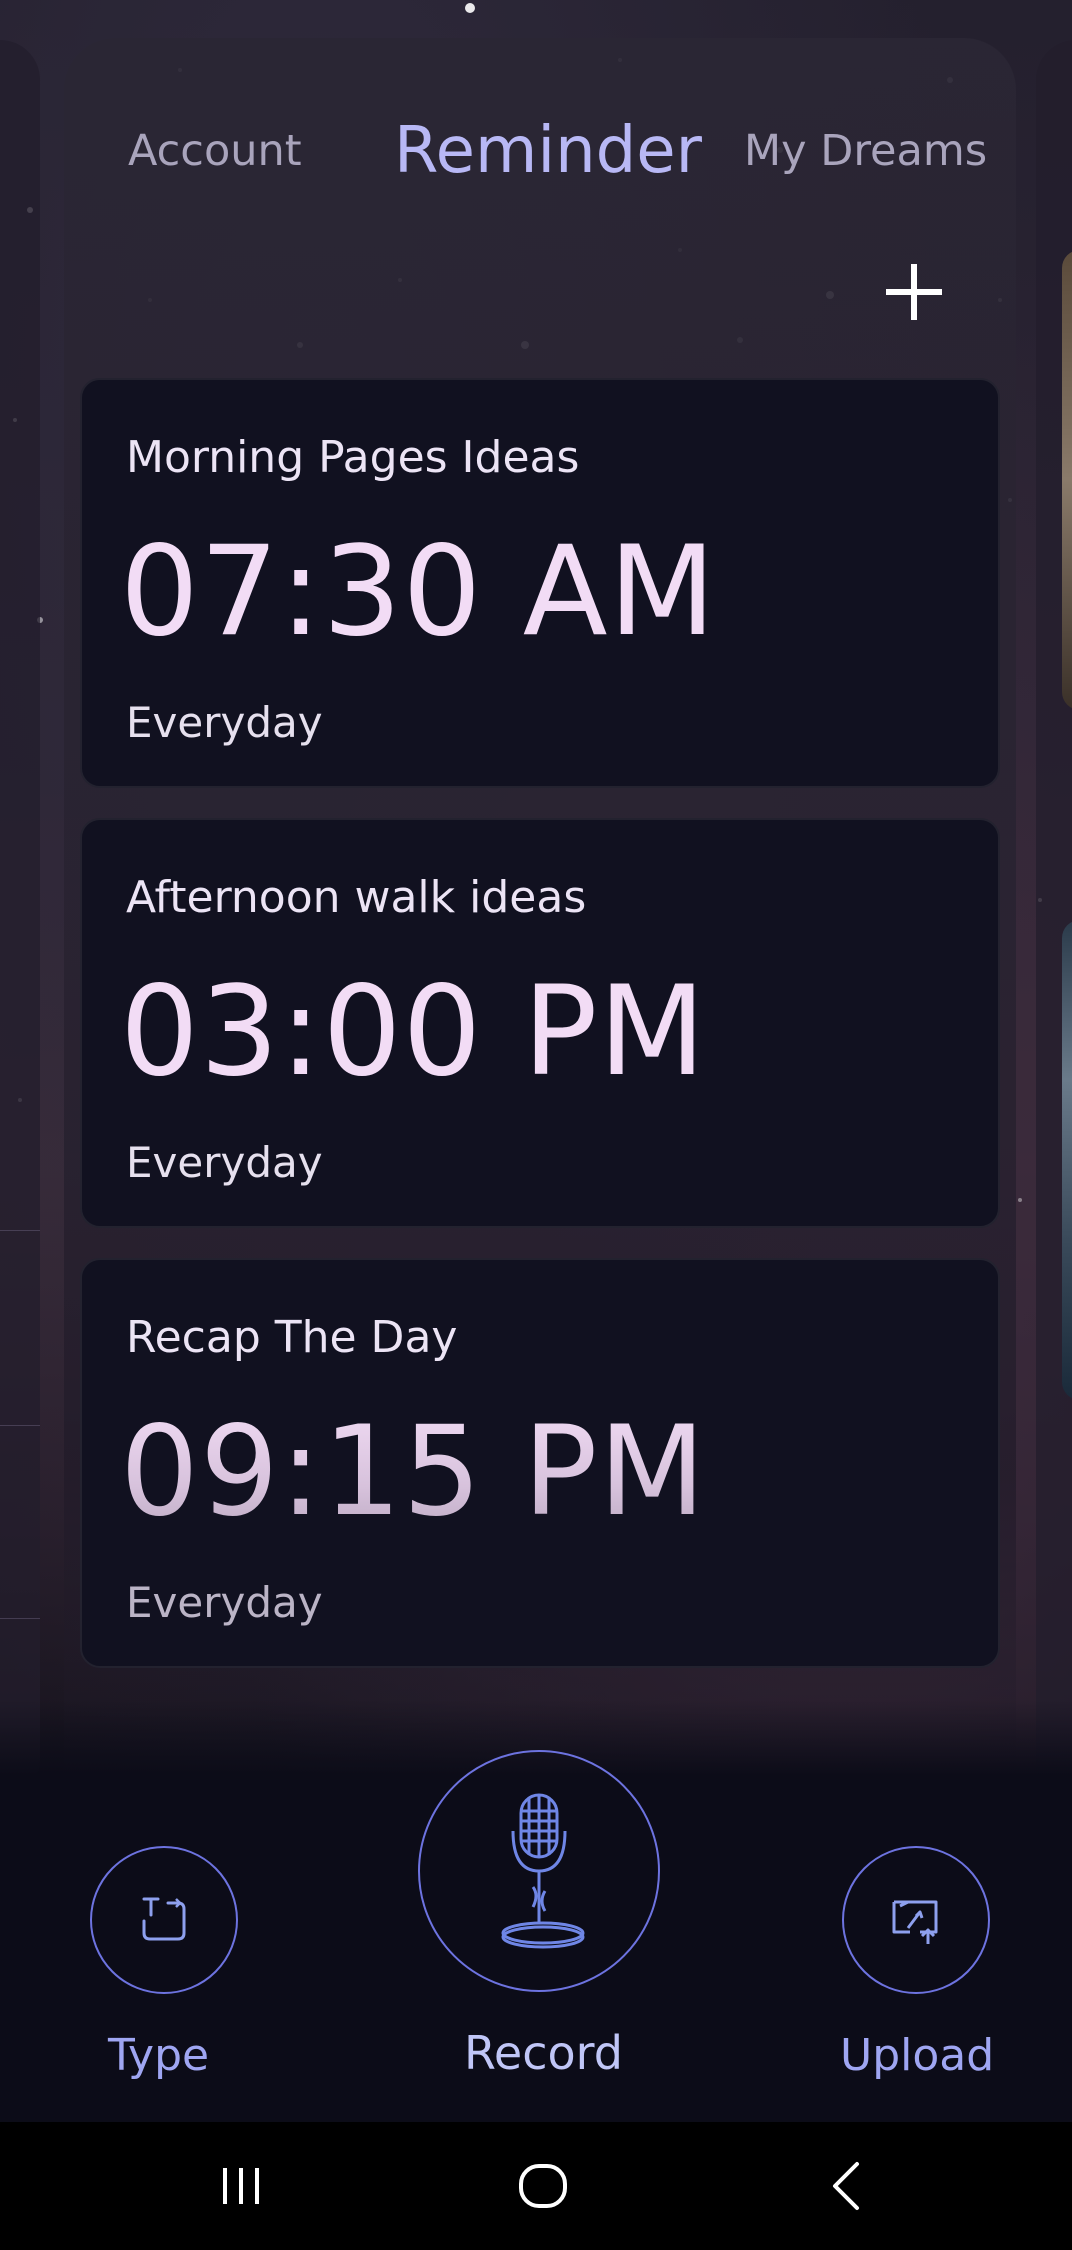  Describe the element at coordinates (1054, 920) in the screenshot. I see `next-card-peek` at that location.